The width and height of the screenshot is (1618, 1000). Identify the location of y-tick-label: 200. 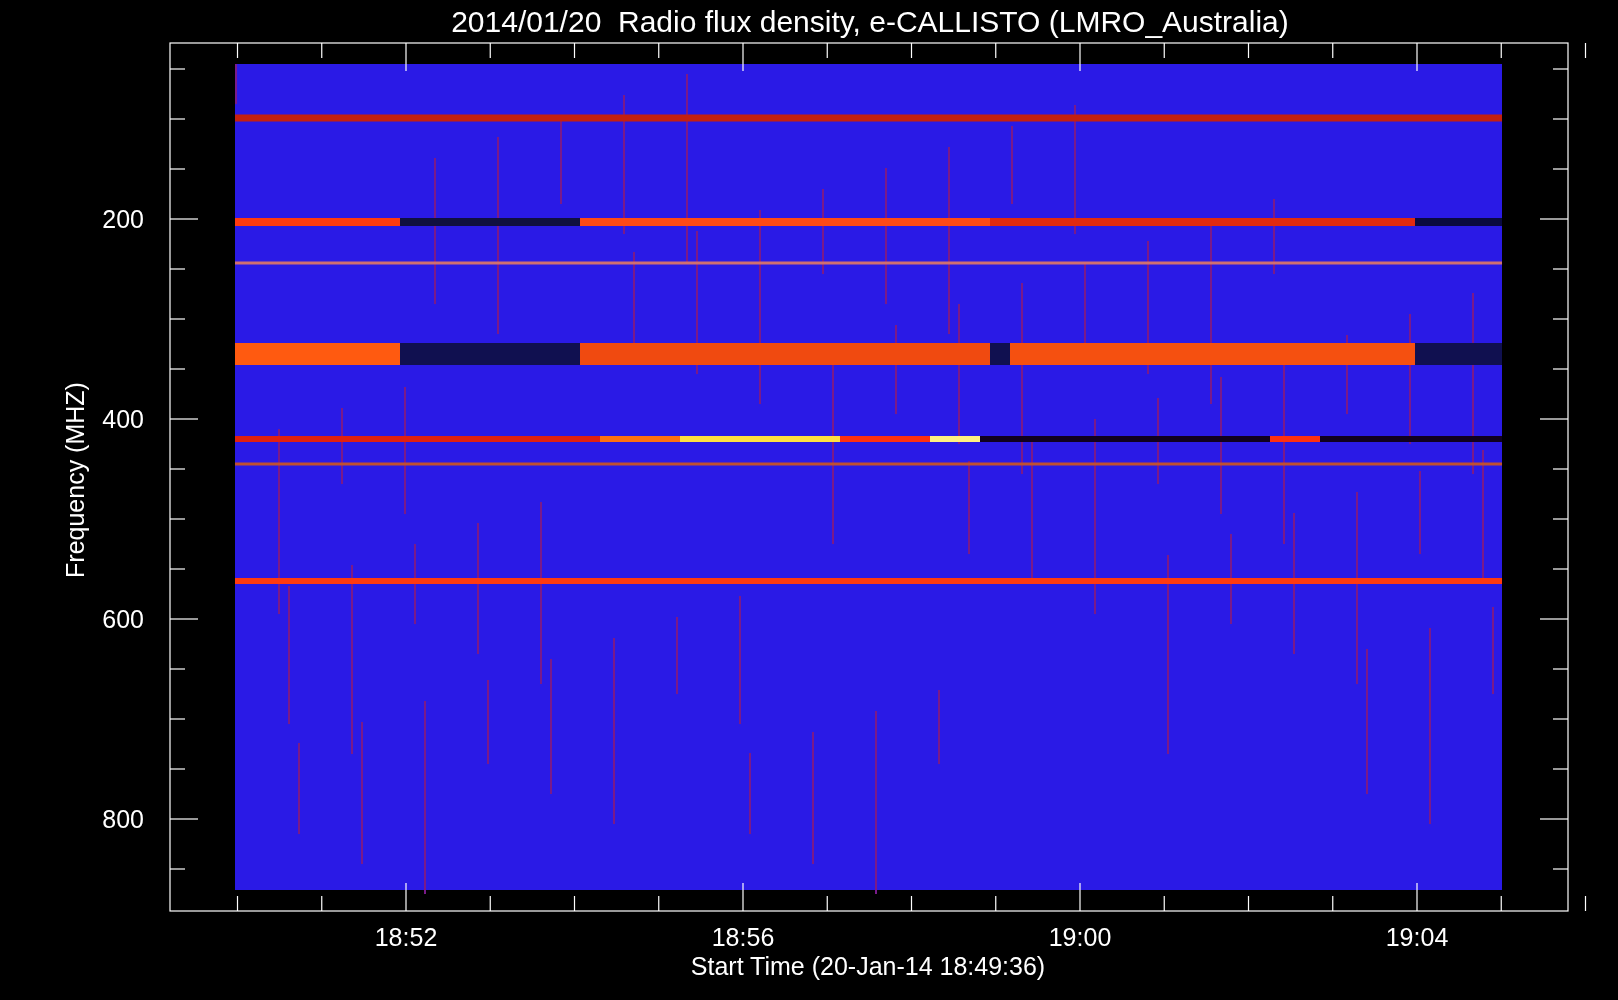
(123, 219).